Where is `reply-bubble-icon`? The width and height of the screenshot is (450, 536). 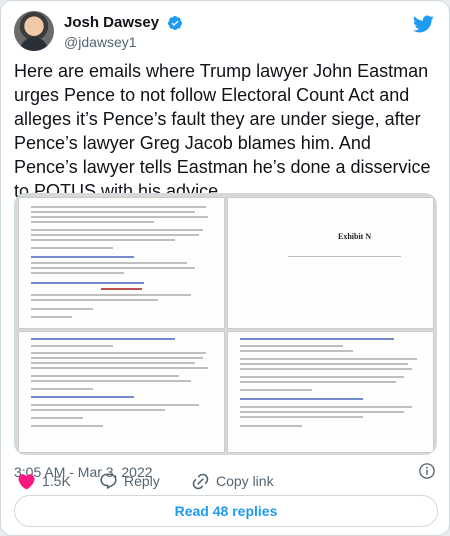 reply-bubble-icon is located at coordinates (108, 481).